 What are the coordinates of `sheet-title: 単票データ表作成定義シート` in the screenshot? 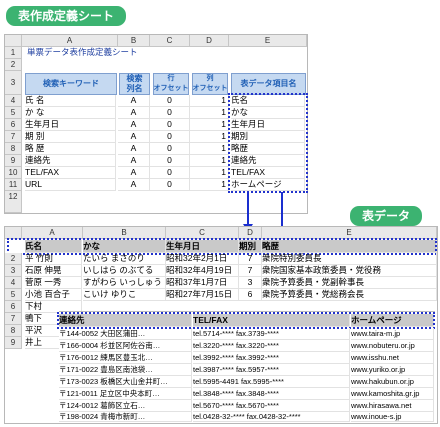 It's located at (127, 52).